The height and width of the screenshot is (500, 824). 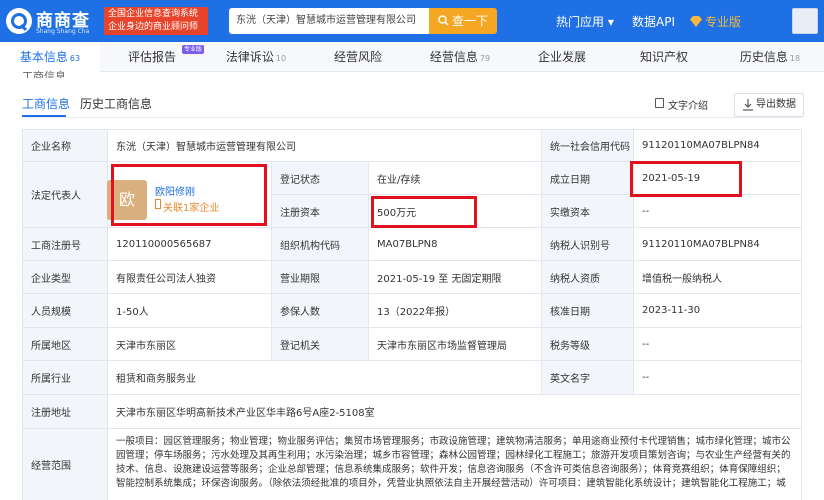 I want to click on tab-label: 经营风险, so click(x=357, y=57).